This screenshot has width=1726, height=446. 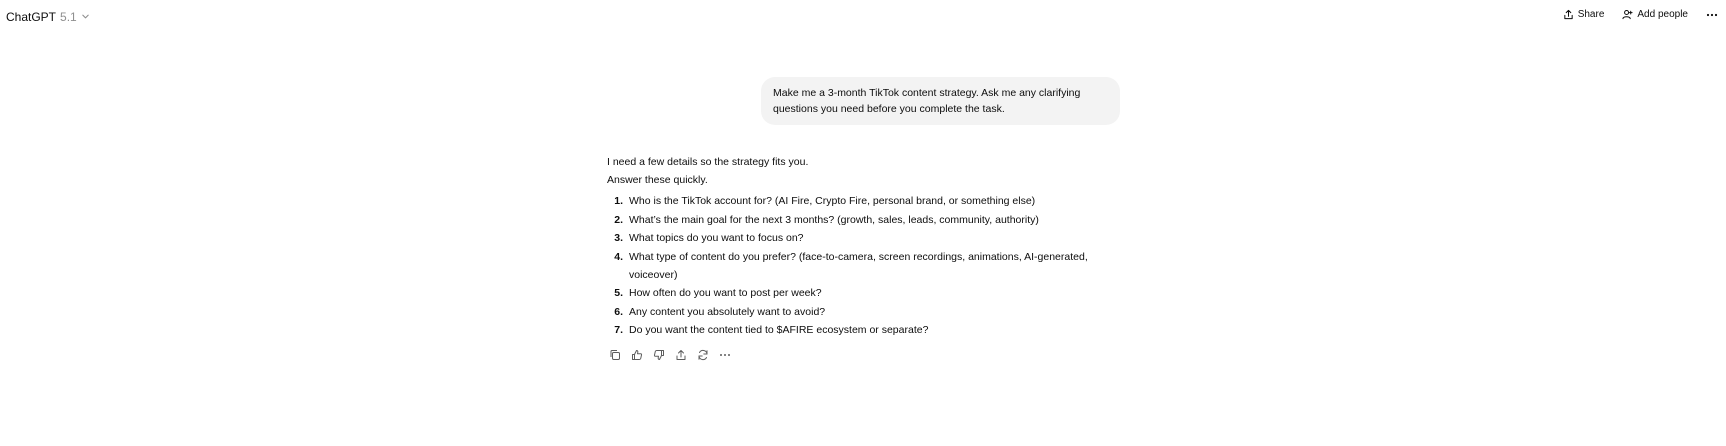 What do you see at coordinates (725, 293) in the screenshot?
I see `question-text: How often do you want to post per week?` at bounding box center [725, 293].